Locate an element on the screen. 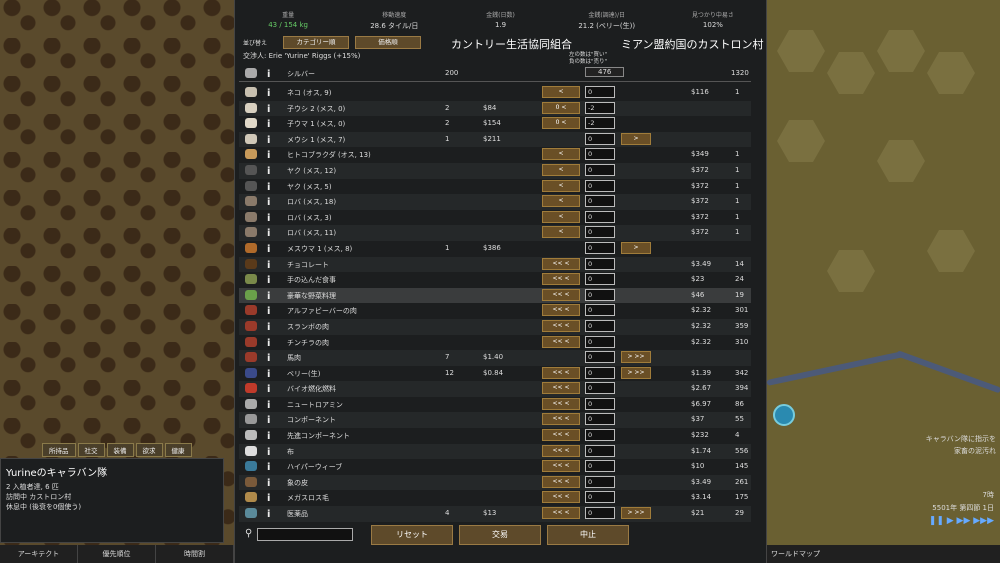  alert-instruct: キャラバン隊に指示を is located at coordinates (961, 439).